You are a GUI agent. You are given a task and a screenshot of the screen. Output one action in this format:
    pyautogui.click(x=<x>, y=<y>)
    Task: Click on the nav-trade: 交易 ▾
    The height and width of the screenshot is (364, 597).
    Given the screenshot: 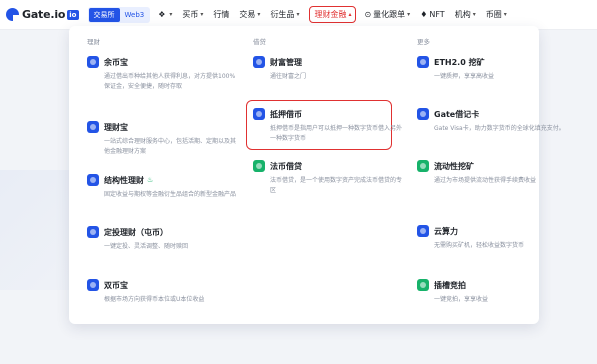 What is the action you would take?
    pyautogui.click(x=249, y=14)
    